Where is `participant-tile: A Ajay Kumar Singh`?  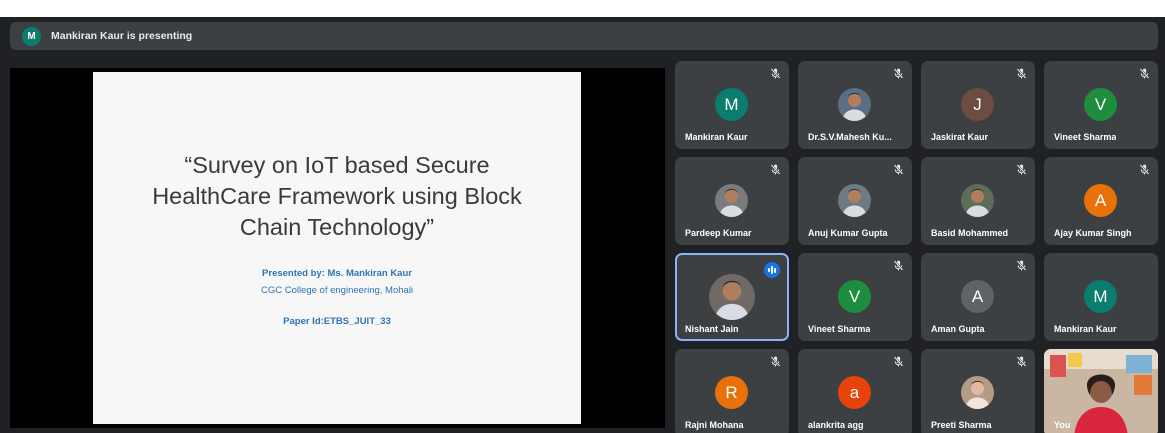
participant-tile: A Ajay Kumar Singh is located at coordinates (1101, 201).